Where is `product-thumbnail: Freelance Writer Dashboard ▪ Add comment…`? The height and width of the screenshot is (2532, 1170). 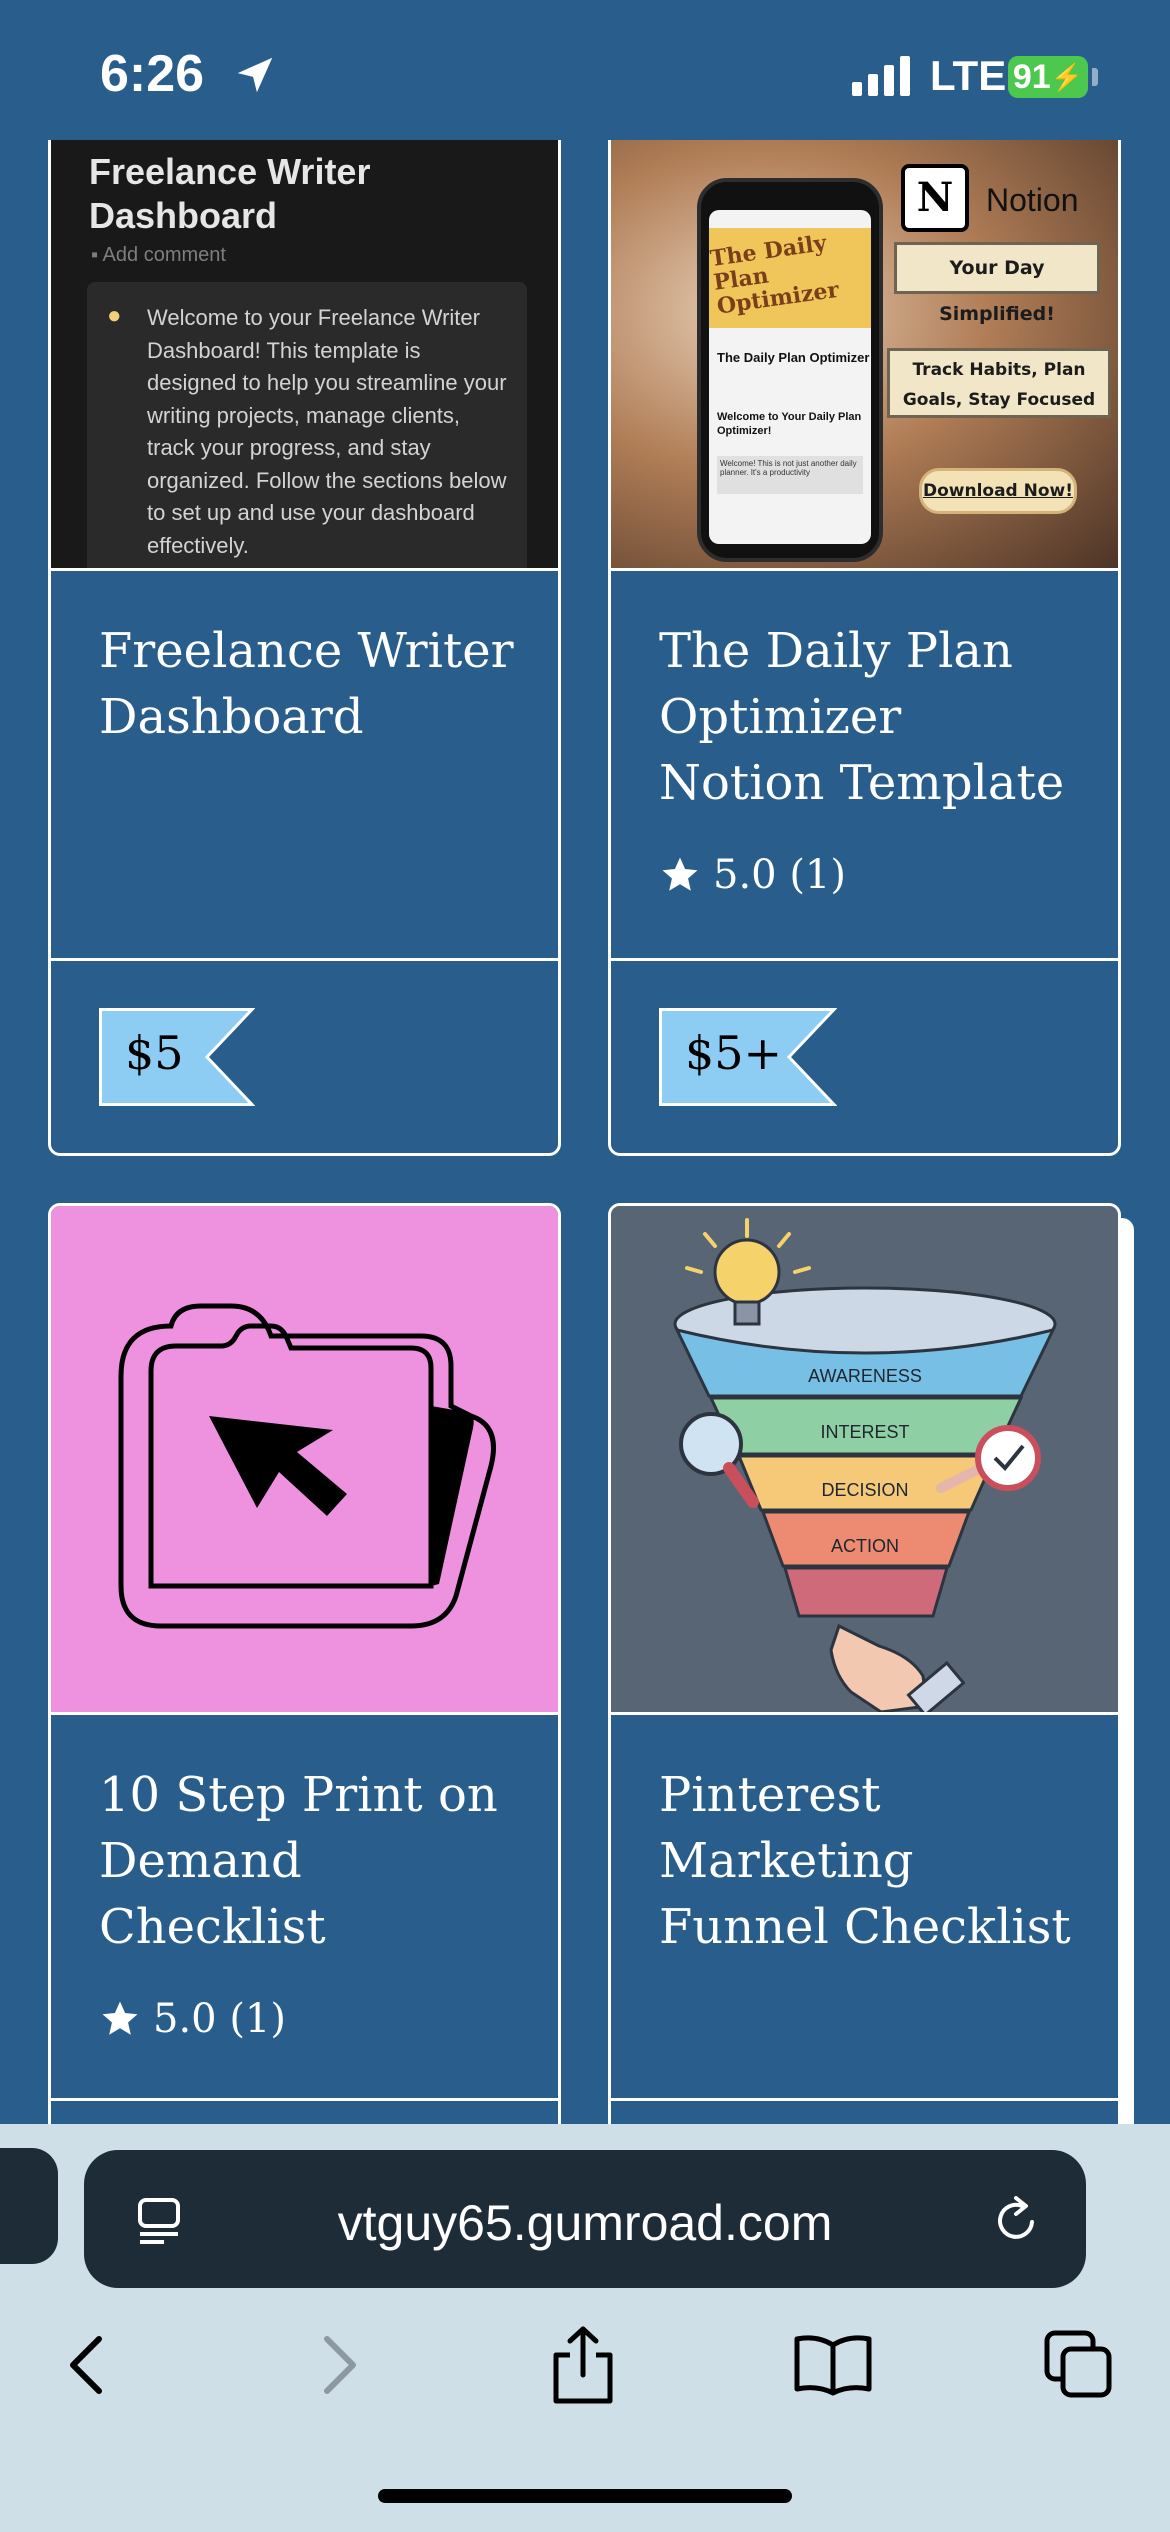
product-thumbnail: Freelance Writer Dashboard ▪ Add comment… is located at coordinates (304, 354).